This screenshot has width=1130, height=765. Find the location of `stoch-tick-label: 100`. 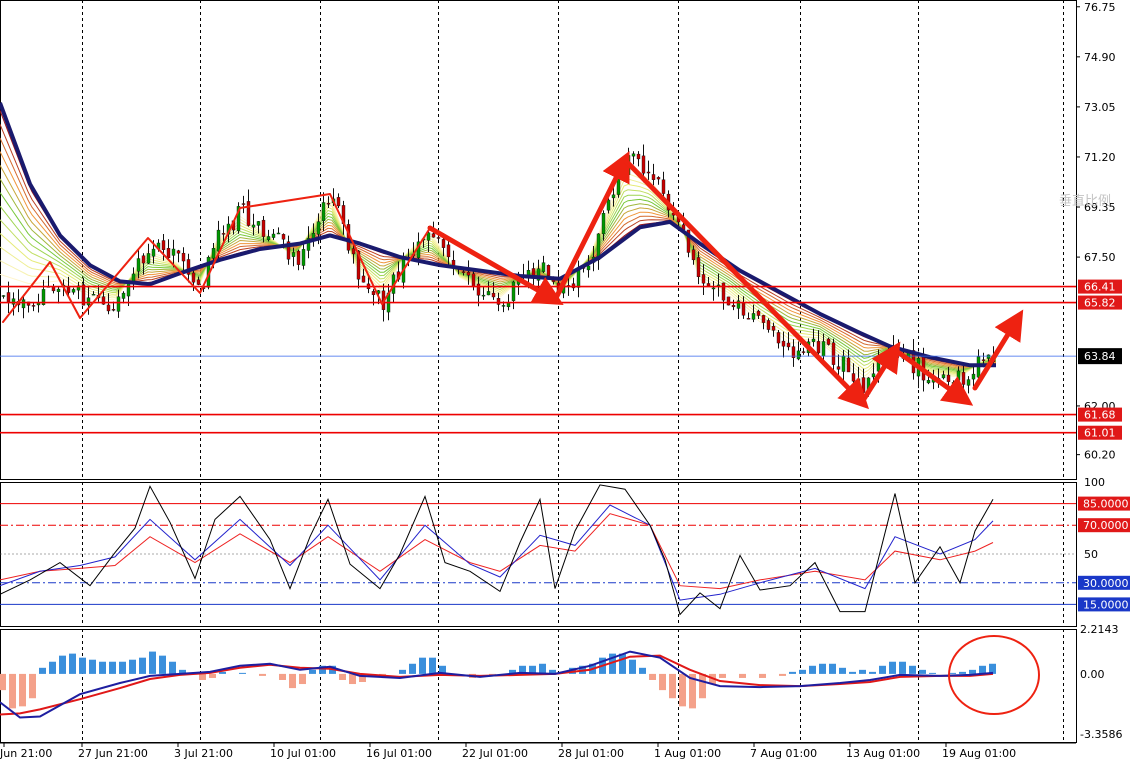

stoch-tick-label: 100 is located at coordinates (1094, 482).